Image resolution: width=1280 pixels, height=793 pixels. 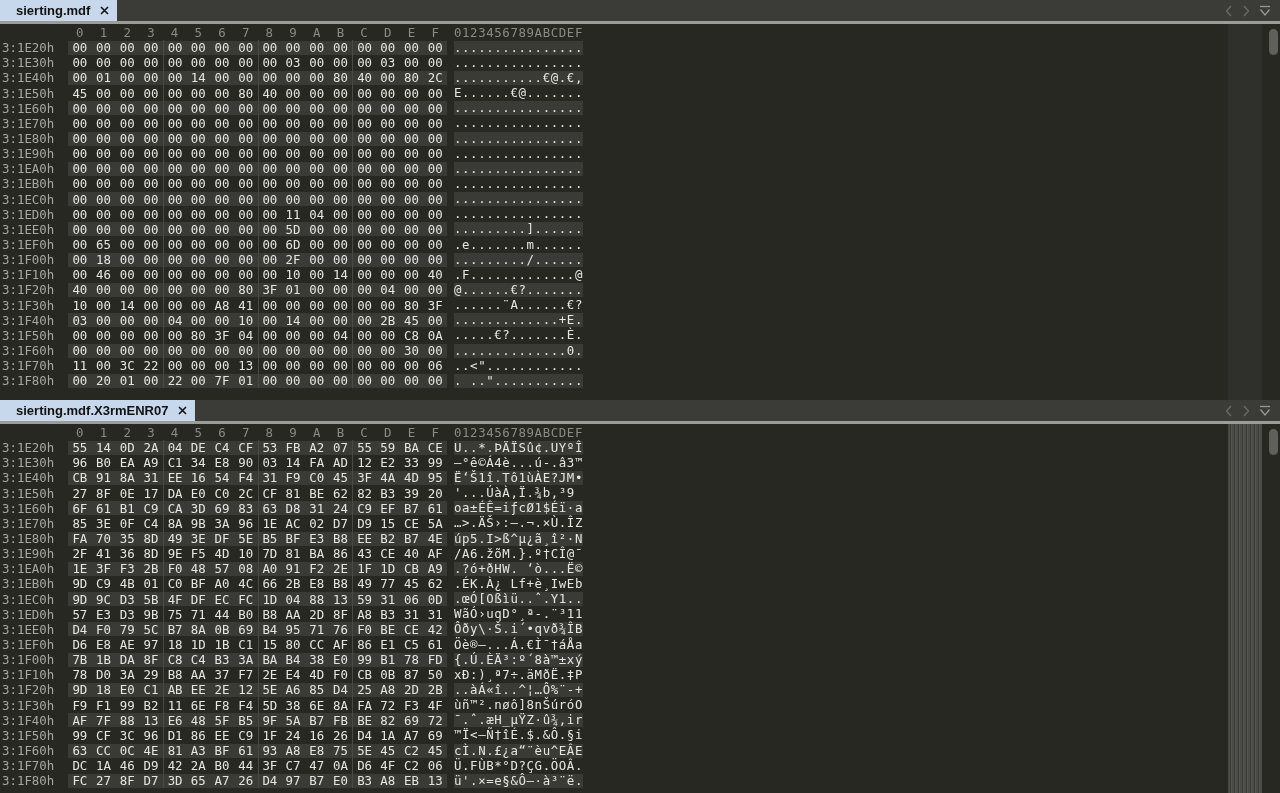 I want to click on column-header: A, so click(x=317, y=33).